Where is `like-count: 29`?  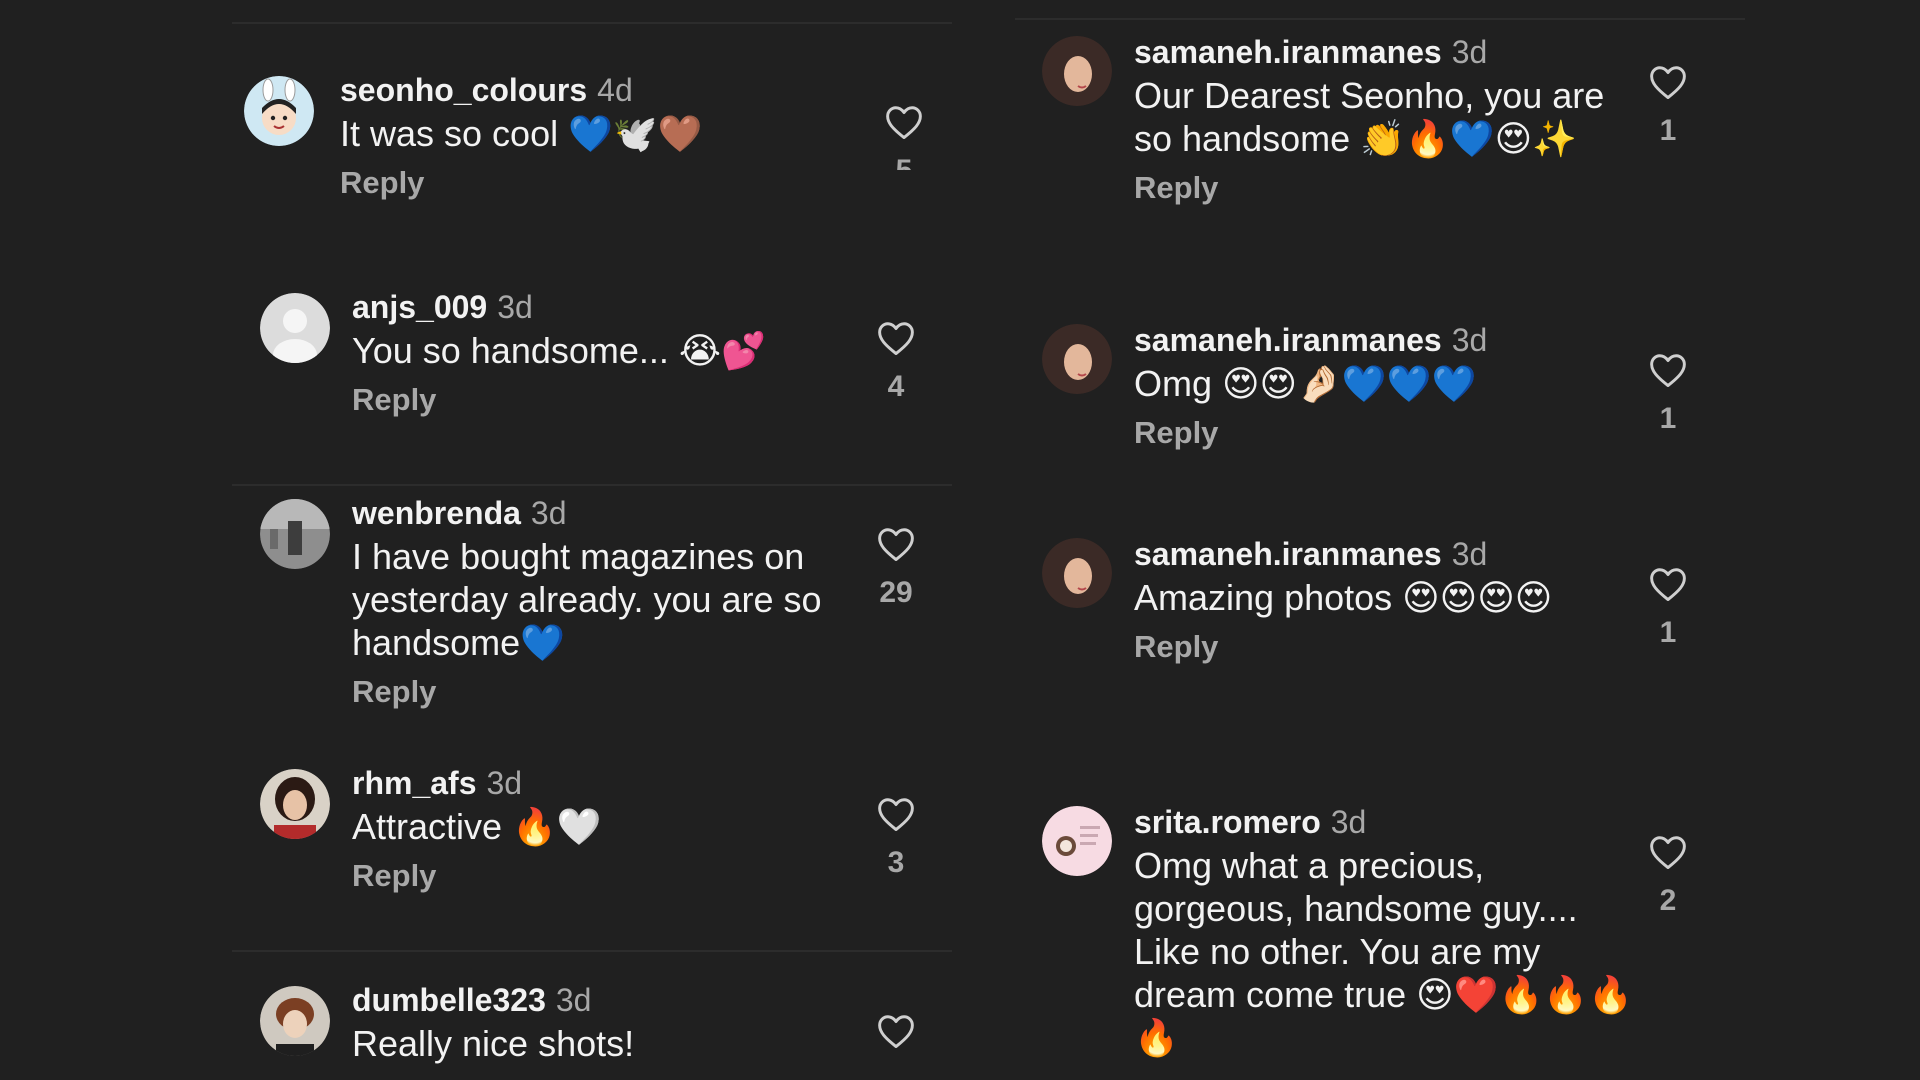 like-count: 29 is located at coordinates (896, 592).